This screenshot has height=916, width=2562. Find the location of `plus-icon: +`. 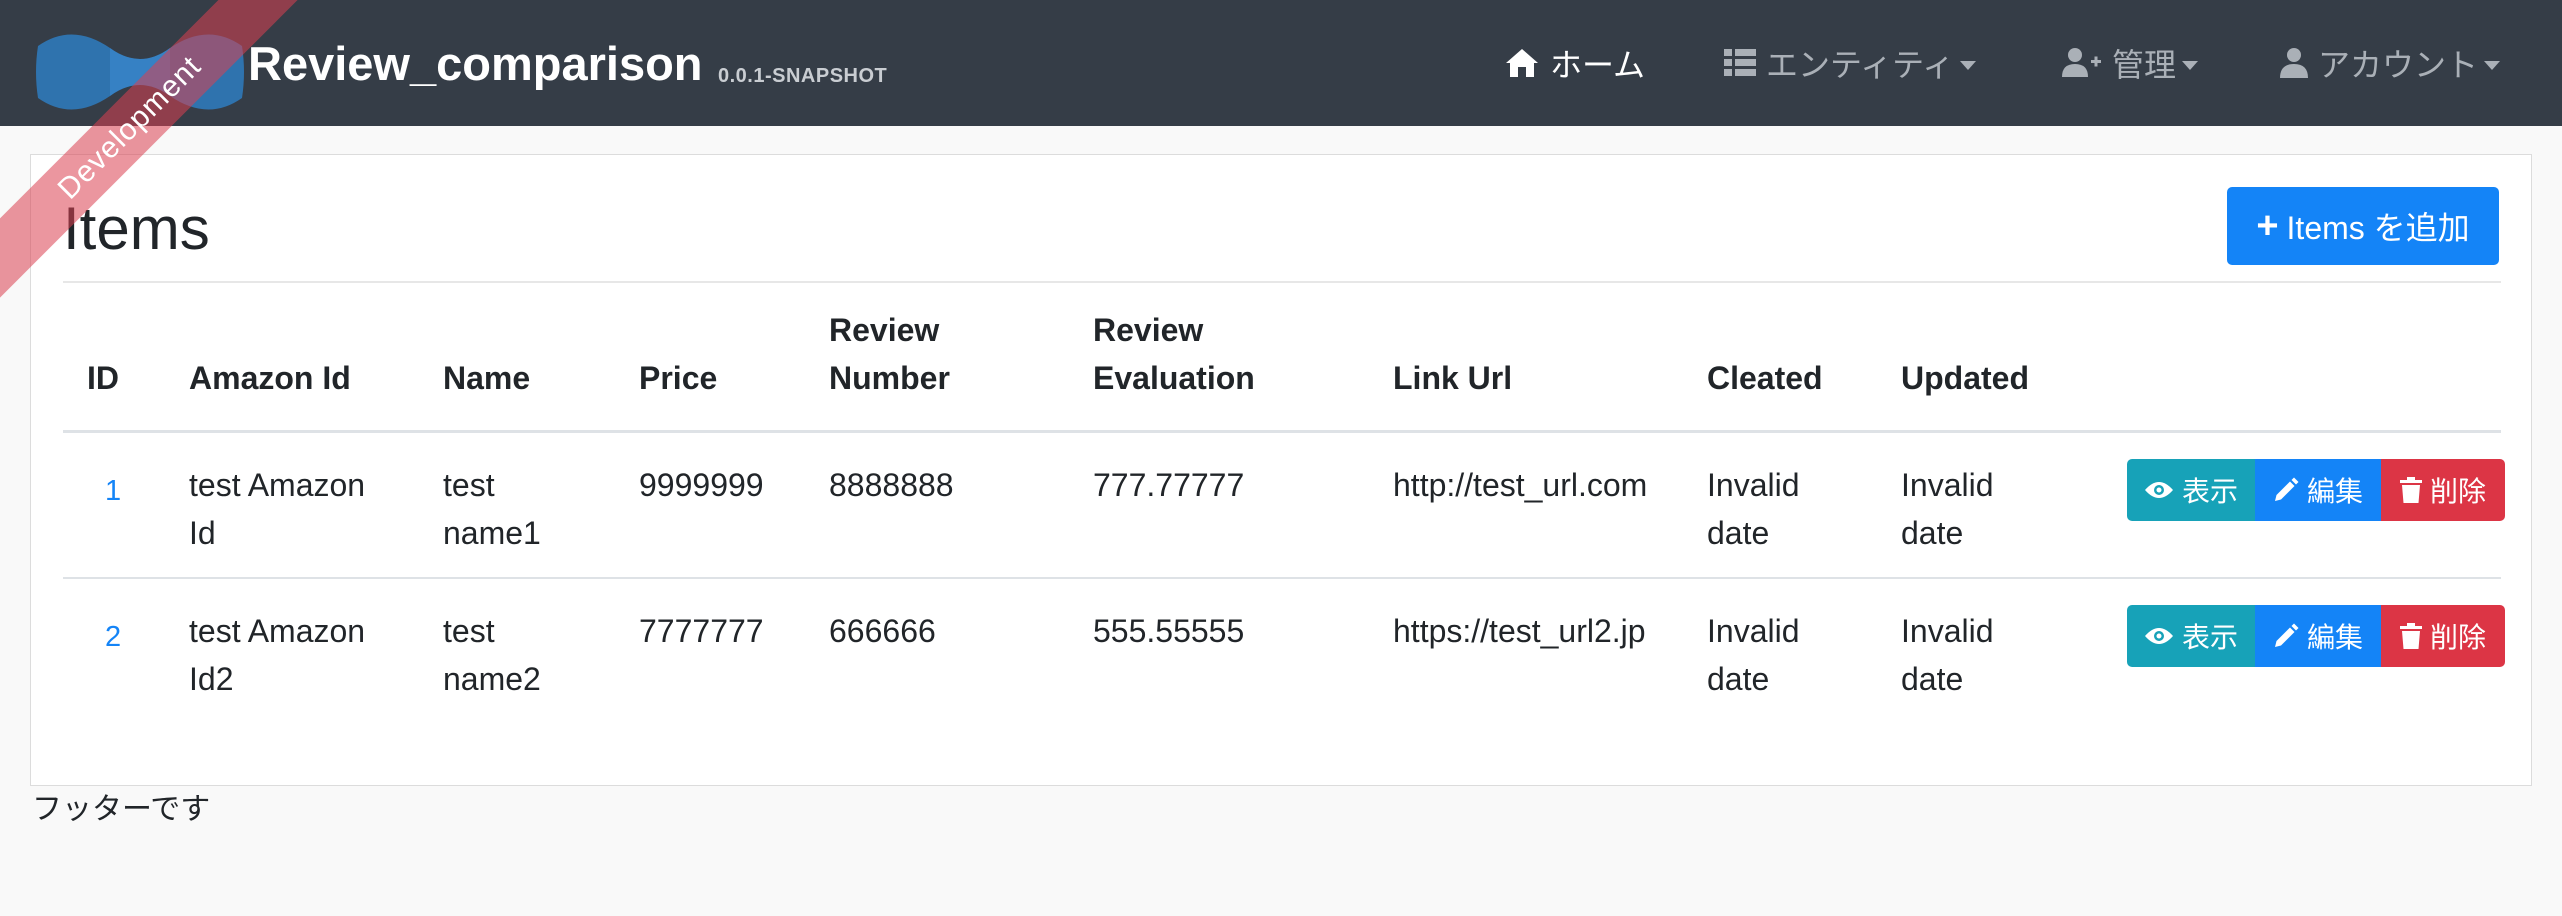

plus-icon: + is located at coordinates (2267, 226).